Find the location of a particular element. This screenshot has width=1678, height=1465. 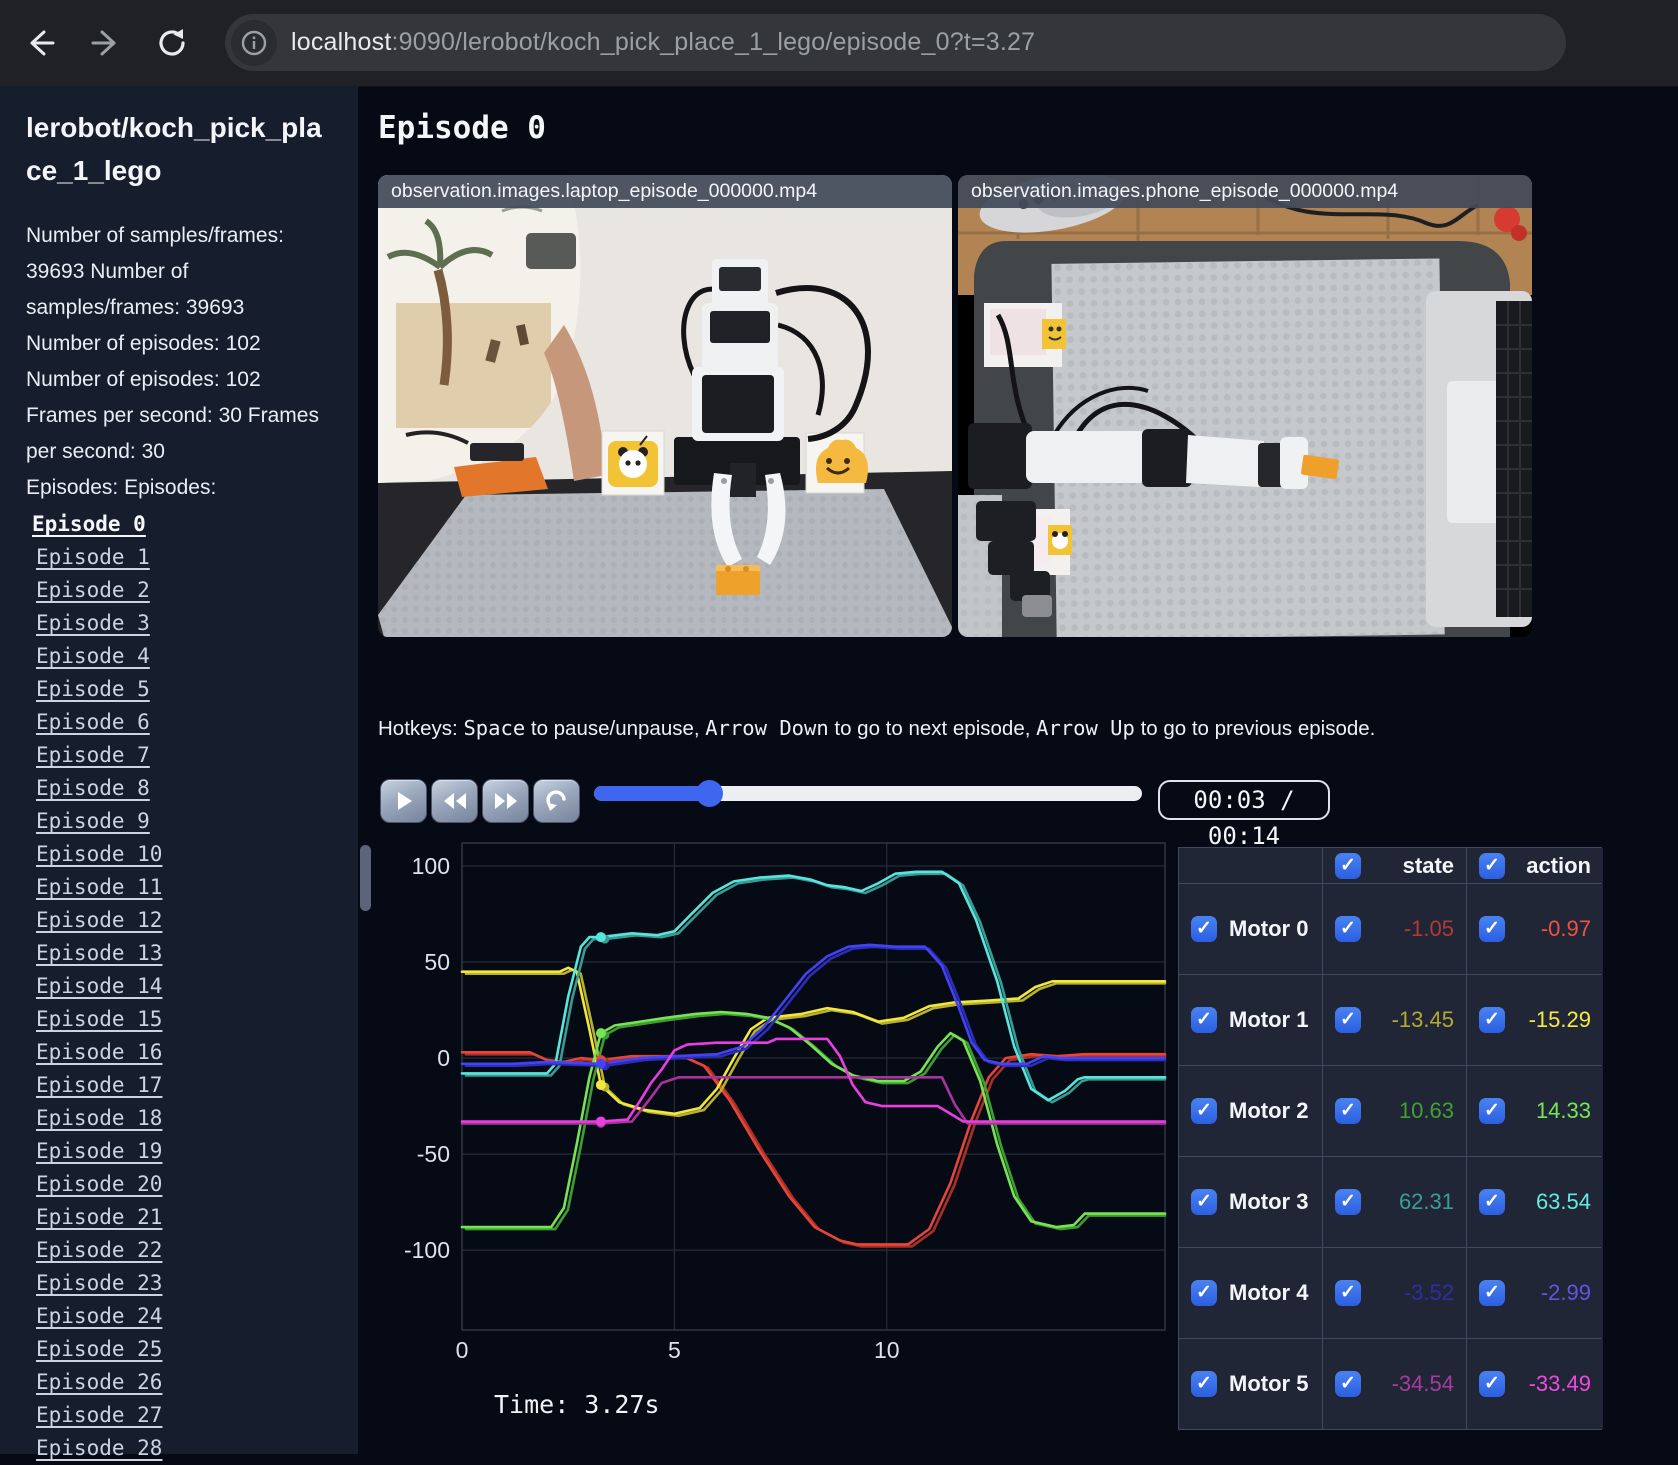

play-button is located at coordinates (403, 801).